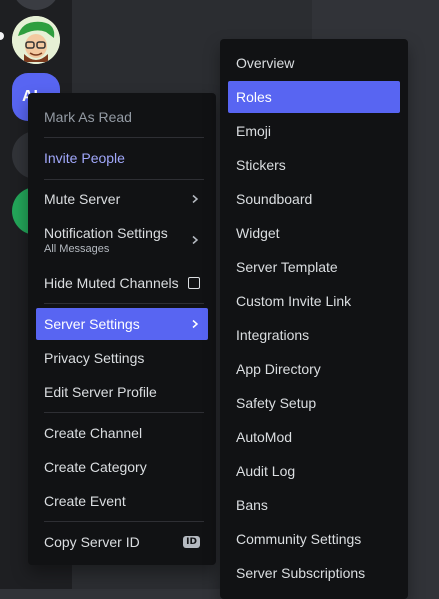  I want to click on menu-item-label: Privacy Settings, so click(94, 358).